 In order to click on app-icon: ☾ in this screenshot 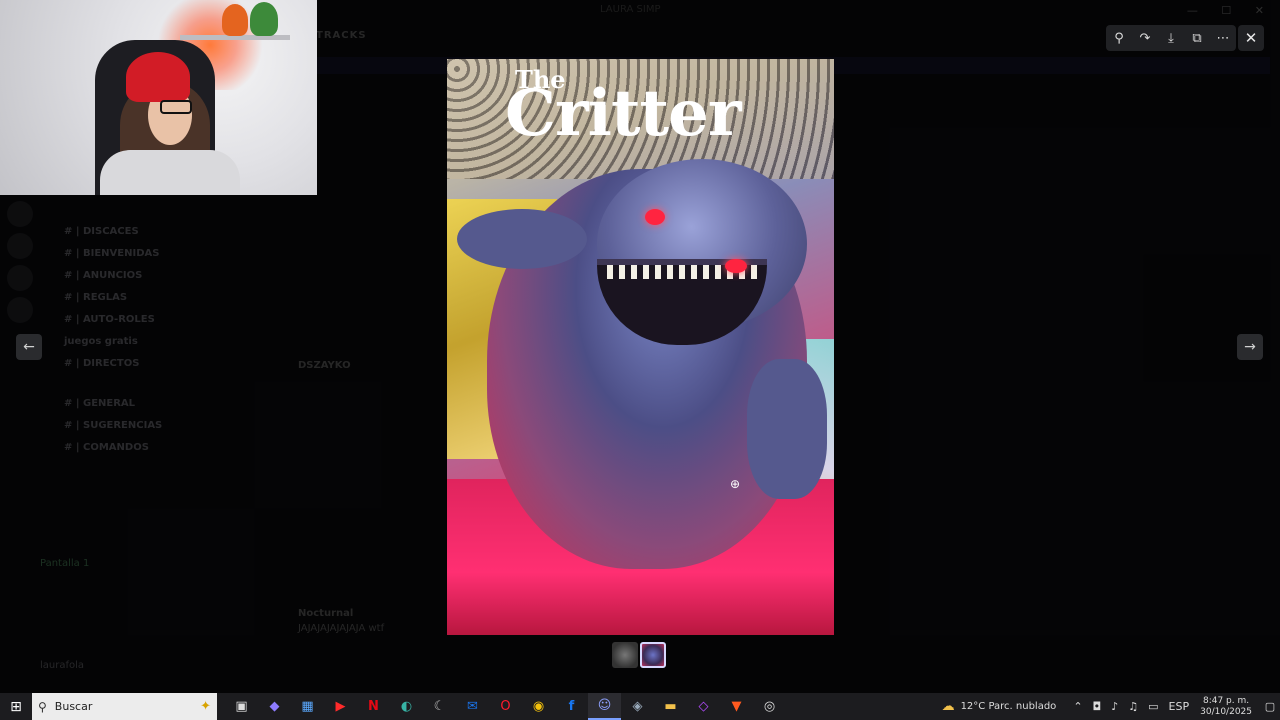, I will do `click(439, 706)`.